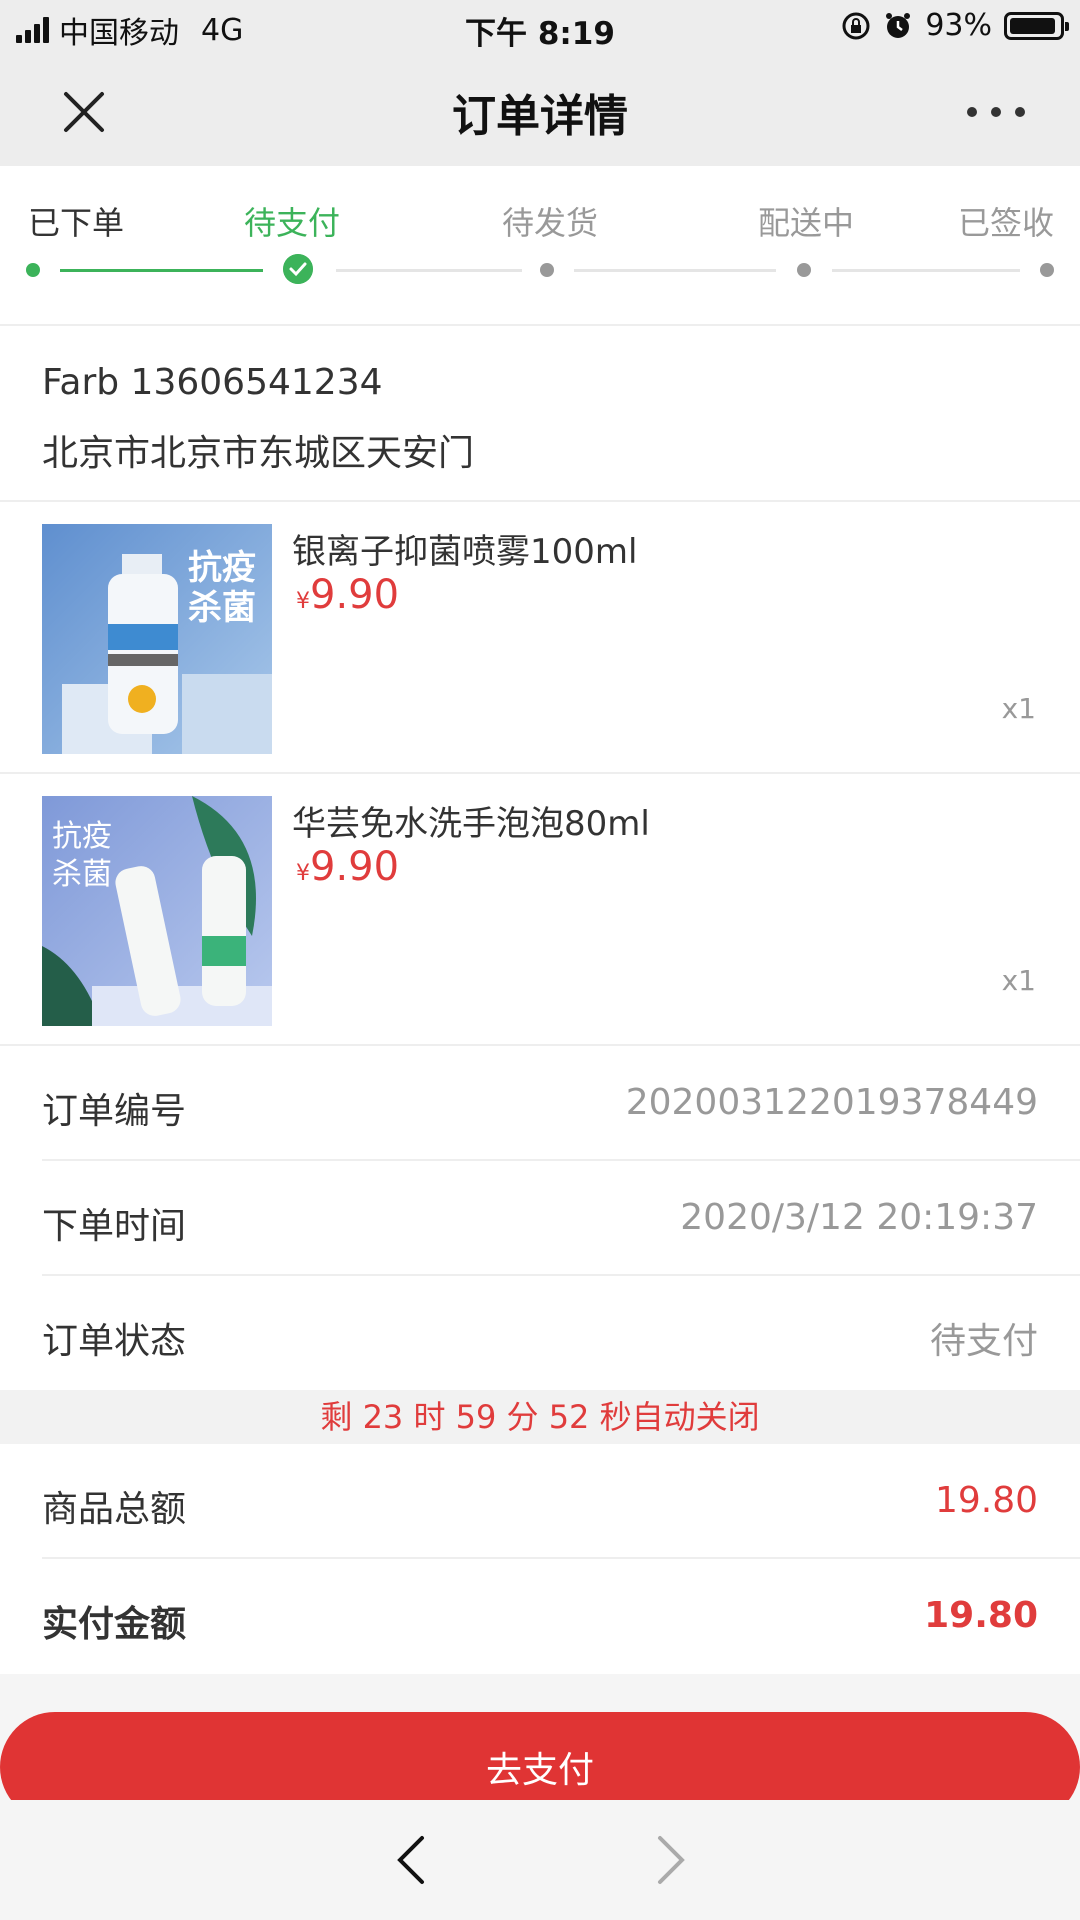 The height and width of the screenshot is (1920, 1080). Describe the element at coordinates (298, 269) in the screenshot. I see `check-icon` at that location.